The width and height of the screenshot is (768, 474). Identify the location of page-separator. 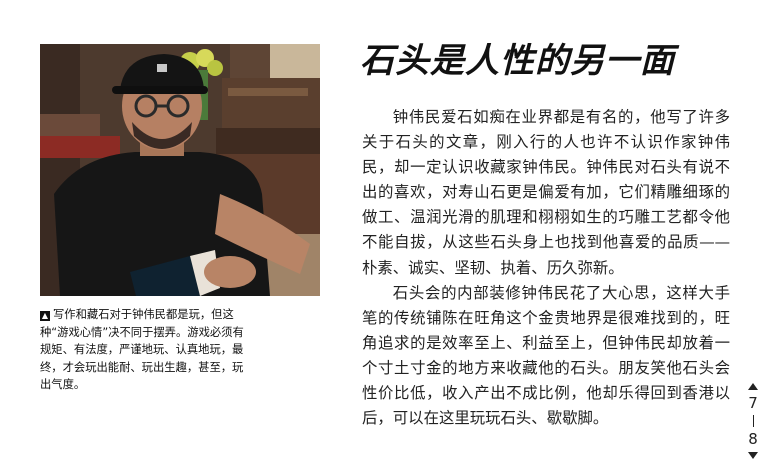
(753, 421).